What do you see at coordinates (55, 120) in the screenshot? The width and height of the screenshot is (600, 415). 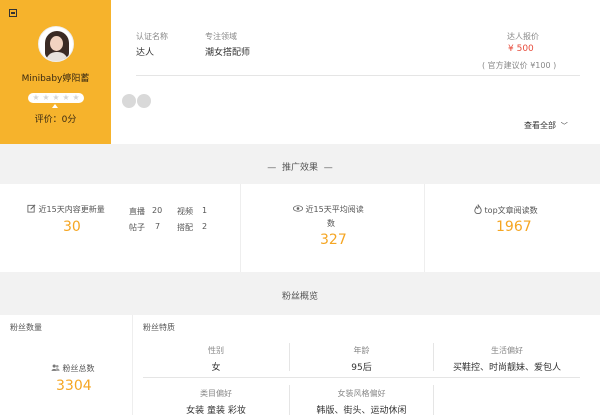 I see `profile-rating: 评价：0分` at bounding box center [55, 120].